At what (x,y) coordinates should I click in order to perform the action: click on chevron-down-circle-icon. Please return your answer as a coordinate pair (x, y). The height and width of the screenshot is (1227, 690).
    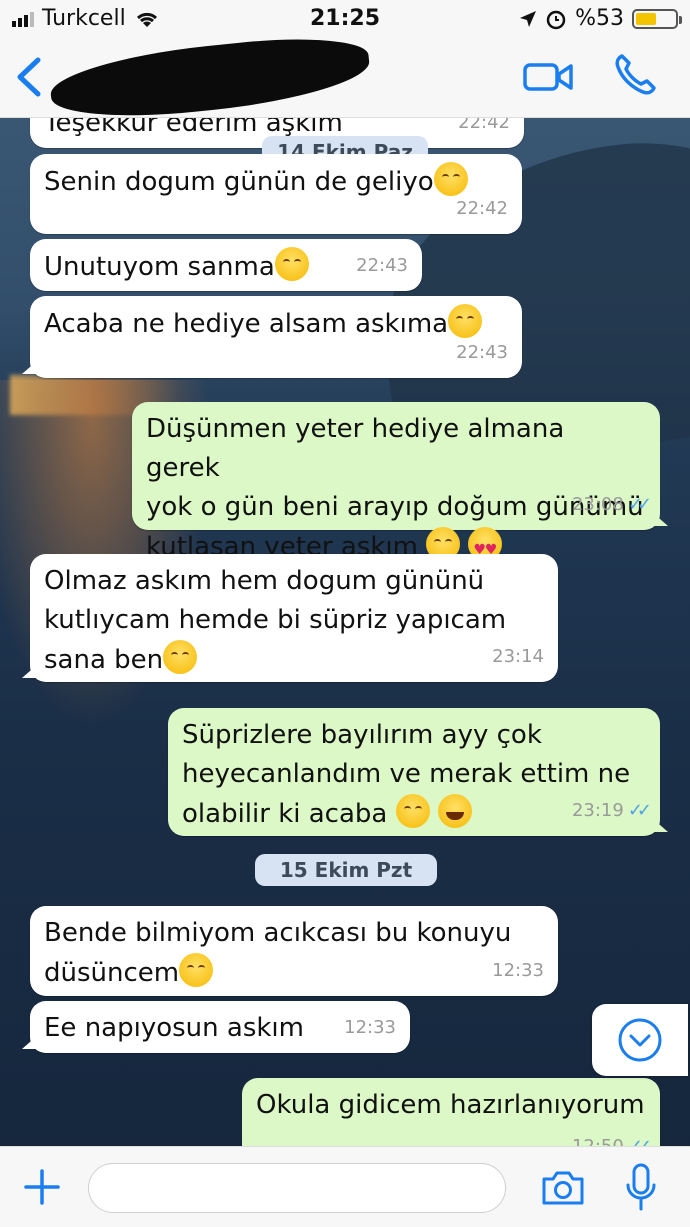
    Looking at the image, I should click on (640, 1040).